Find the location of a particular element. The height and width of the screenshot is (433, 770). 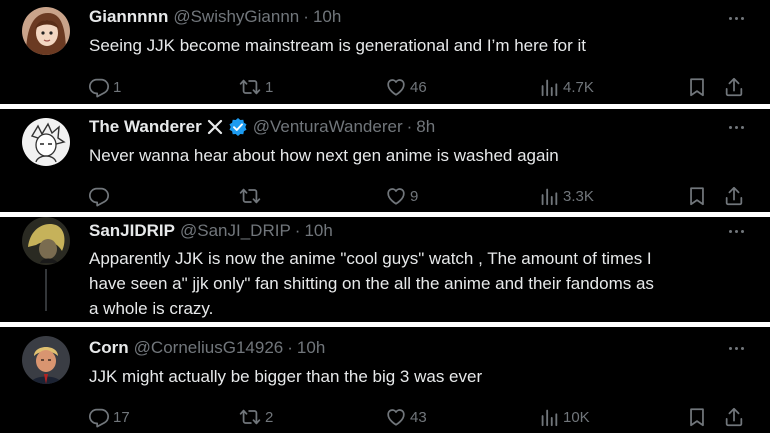

view-count: 10K is located at coordinates (576, 417).